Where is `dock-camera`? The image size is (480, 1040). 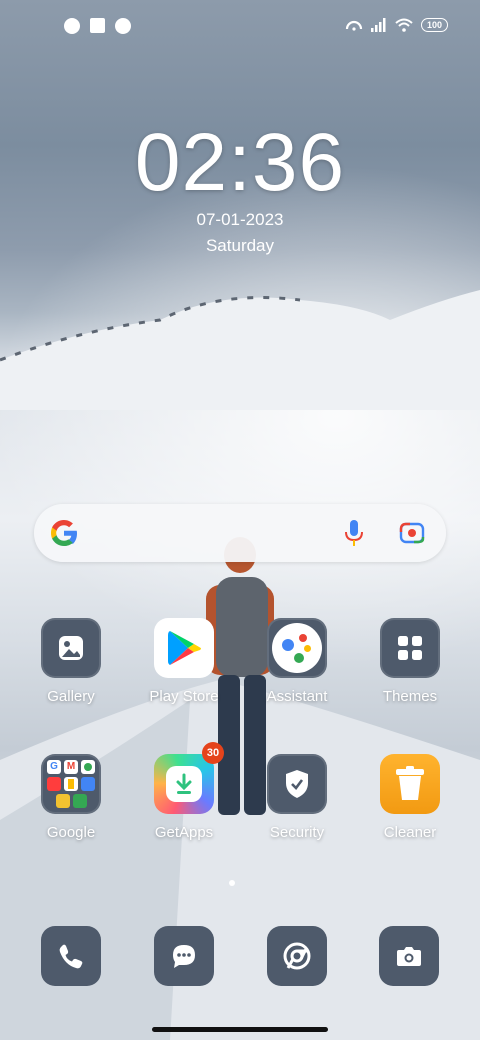
dock-camera is located at coordinates (409, 956).